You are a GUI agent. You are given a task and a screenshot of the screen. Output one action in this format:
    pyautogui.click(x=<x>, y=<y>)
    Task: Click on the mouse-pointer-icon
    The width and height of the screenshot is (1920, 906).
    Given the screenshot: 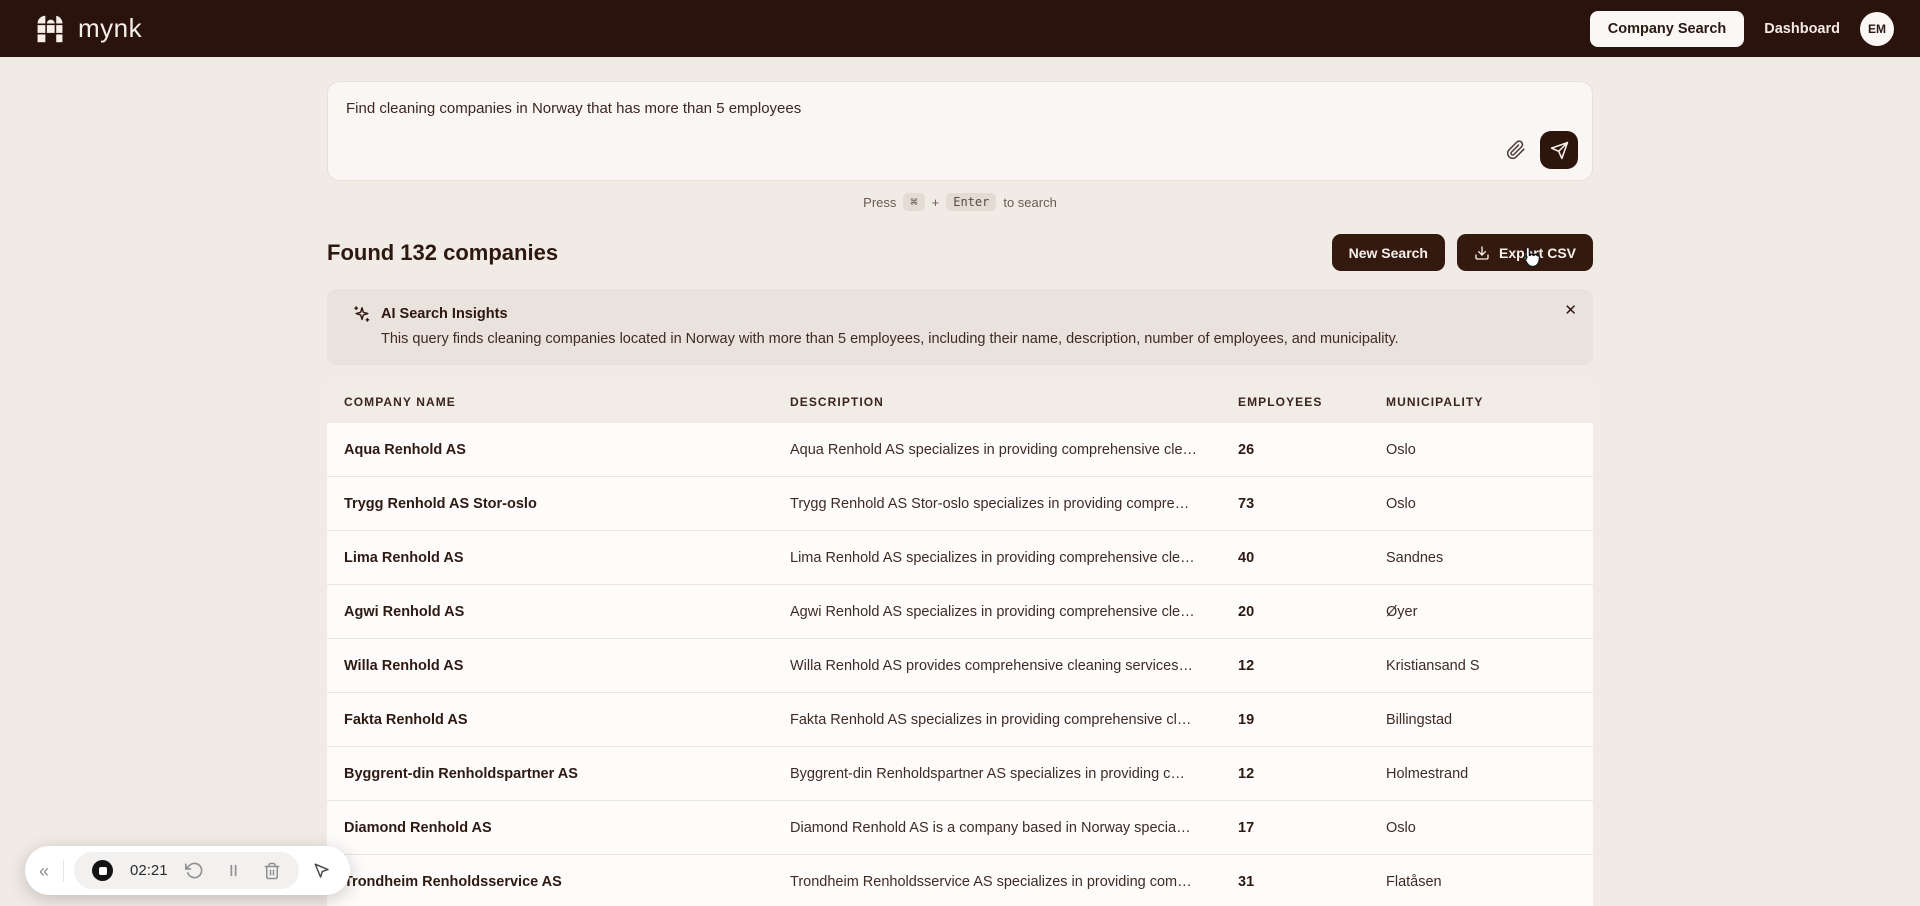 What is the action you would take?
    pyautogui.click(x=322, y=871)
    